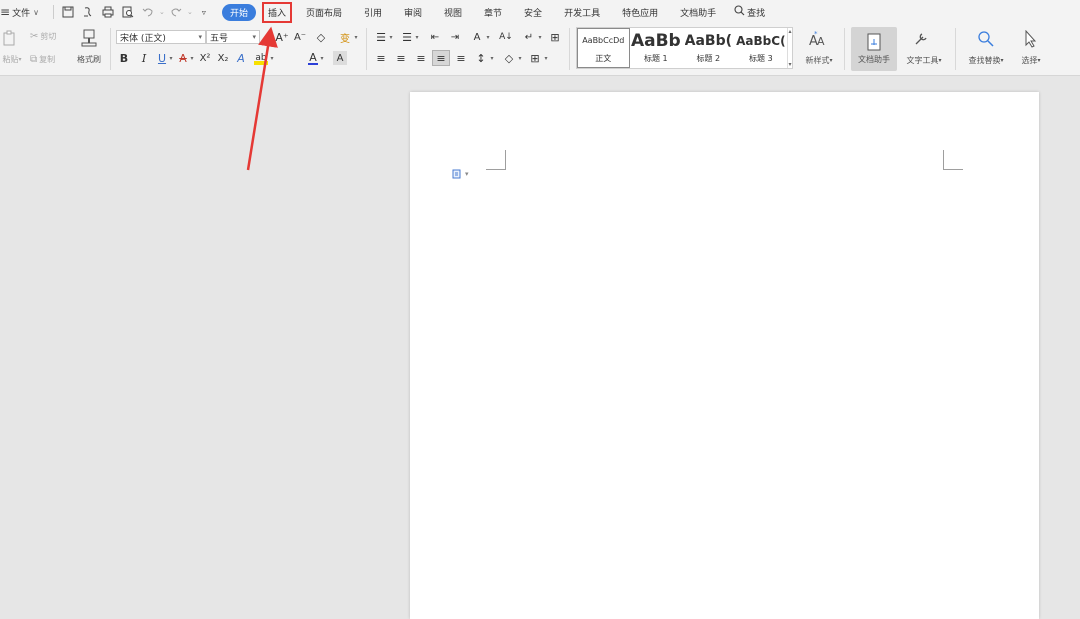 The image size is (1080, 619). What do you see at coordinates (241, 58) in the screenshot?
I see `text-effects-button: A` at bounding box center [241, 58].